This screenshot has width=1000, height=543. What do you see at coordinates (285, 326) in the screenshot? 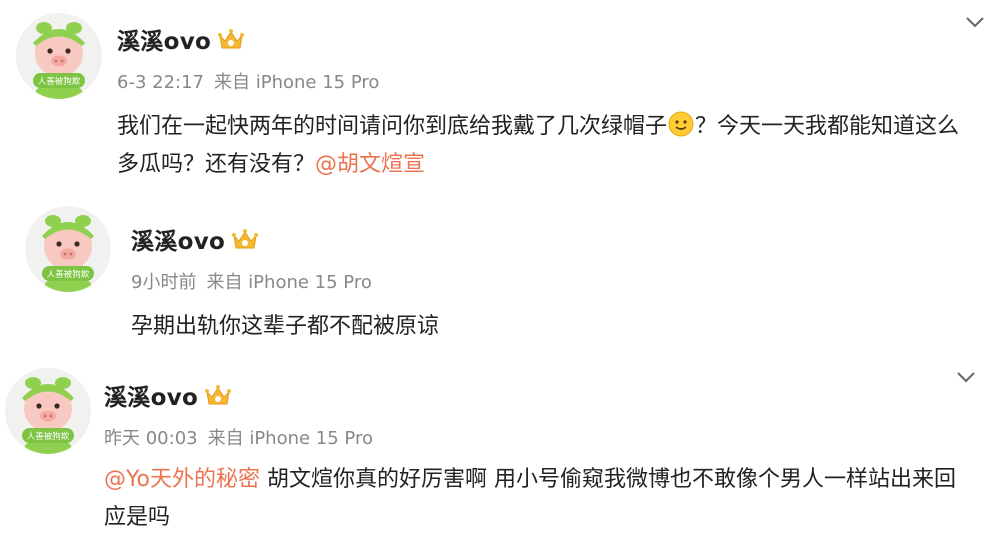
I see `post-text: 孕期出轨你这辈子都不配被原谅` at bounding box center [285, 326].